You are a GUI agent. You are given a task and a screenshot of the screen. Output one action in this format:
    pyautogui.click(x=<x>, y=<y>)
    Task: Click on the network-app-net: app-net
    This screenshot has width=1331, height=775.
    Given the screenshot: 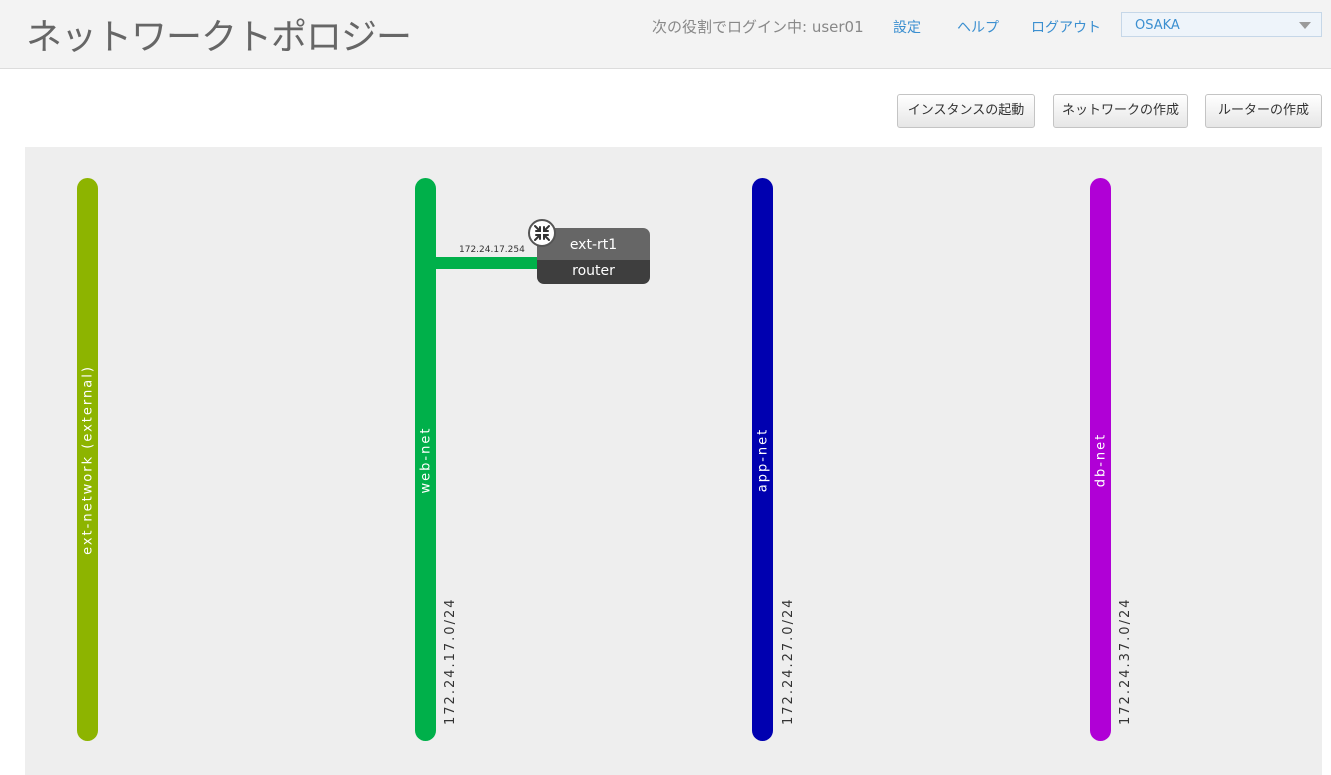 What is the action you would take?
    pyautogui.click(x=762, y=459)
    